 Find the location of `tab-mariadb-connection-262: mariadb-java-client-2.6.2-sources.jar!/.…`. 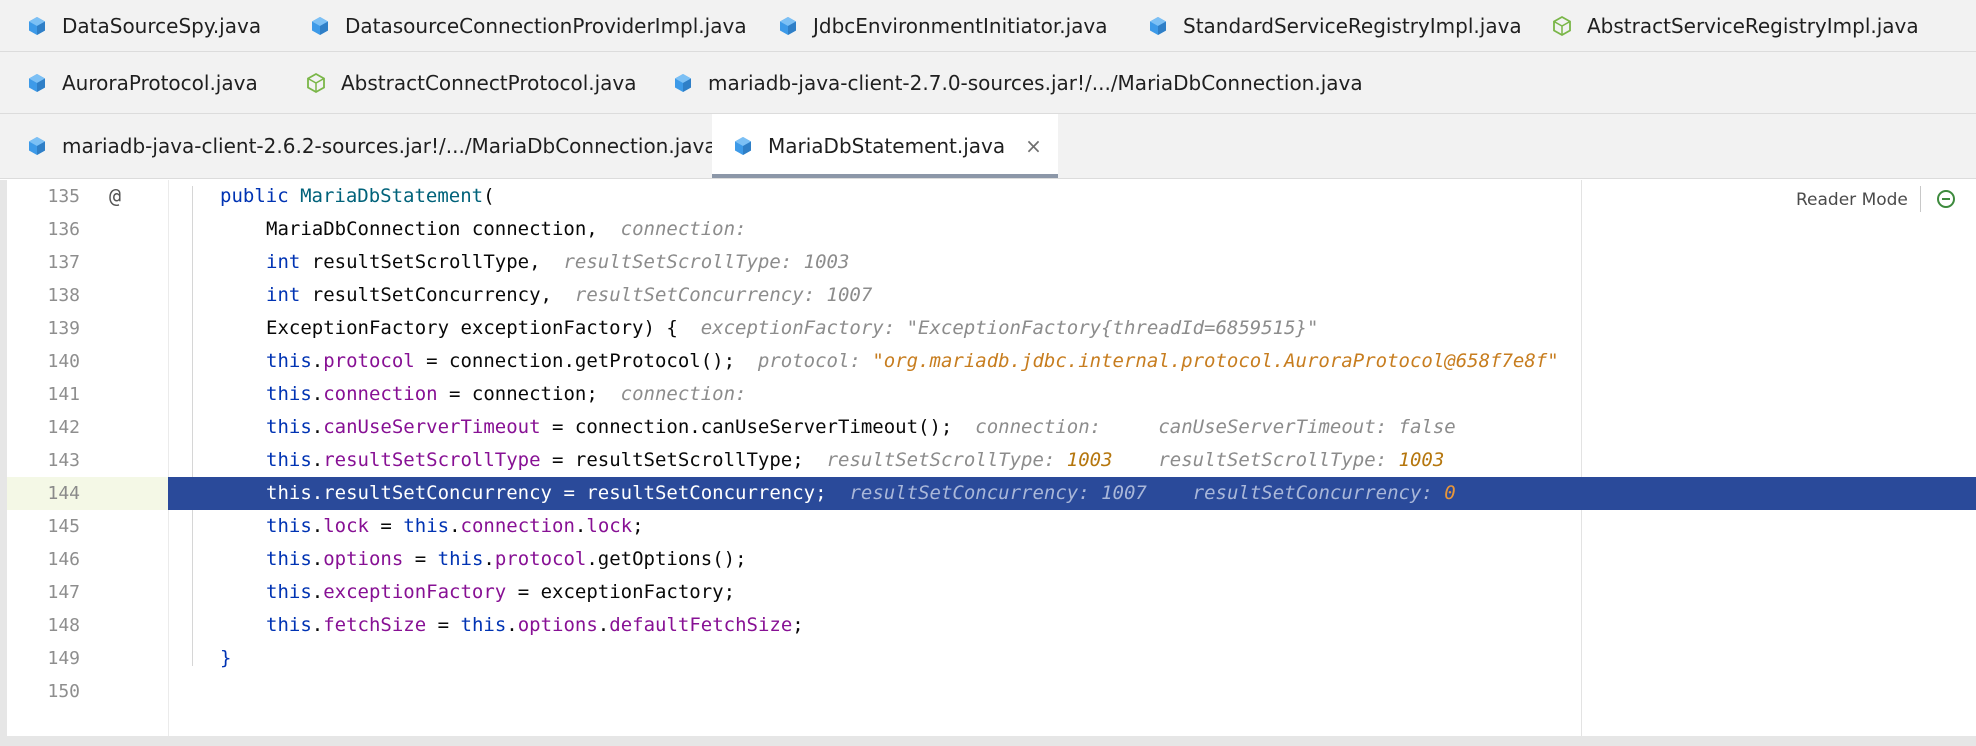

tab-mariadb-connection-262: mariadb-java-client-2.6.2-sources.jar!/.… is located at coordinates (371, 146).